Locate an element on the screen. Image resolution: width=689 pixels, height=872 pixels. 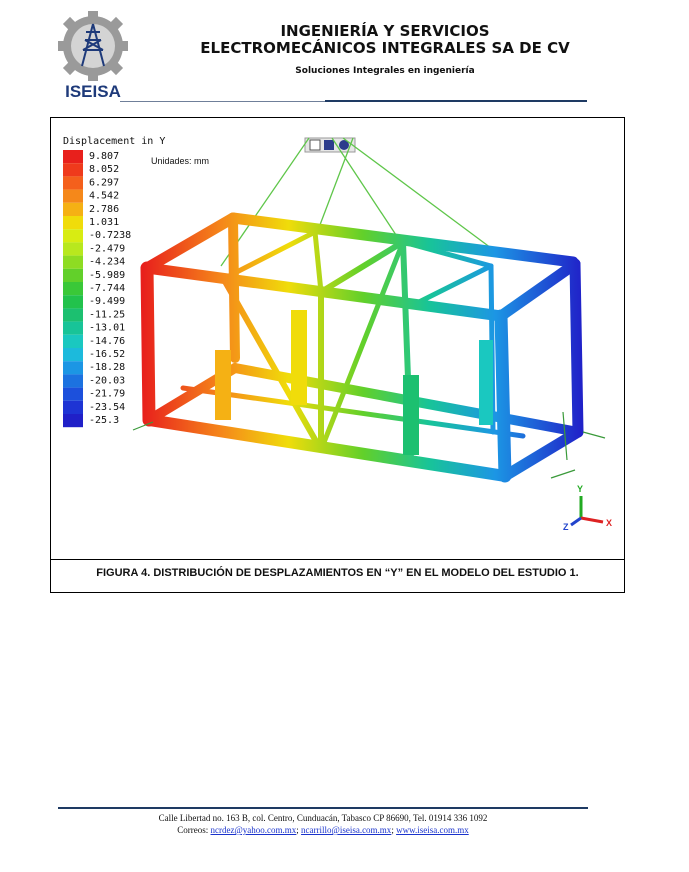
logo-text: ISEISA is located at coordinates (93, 91).